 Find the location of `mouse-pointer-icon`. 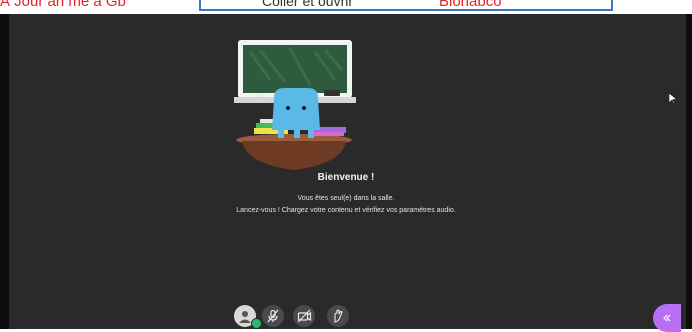

mouse-pointer-icon is located at coordinates (673, 99).